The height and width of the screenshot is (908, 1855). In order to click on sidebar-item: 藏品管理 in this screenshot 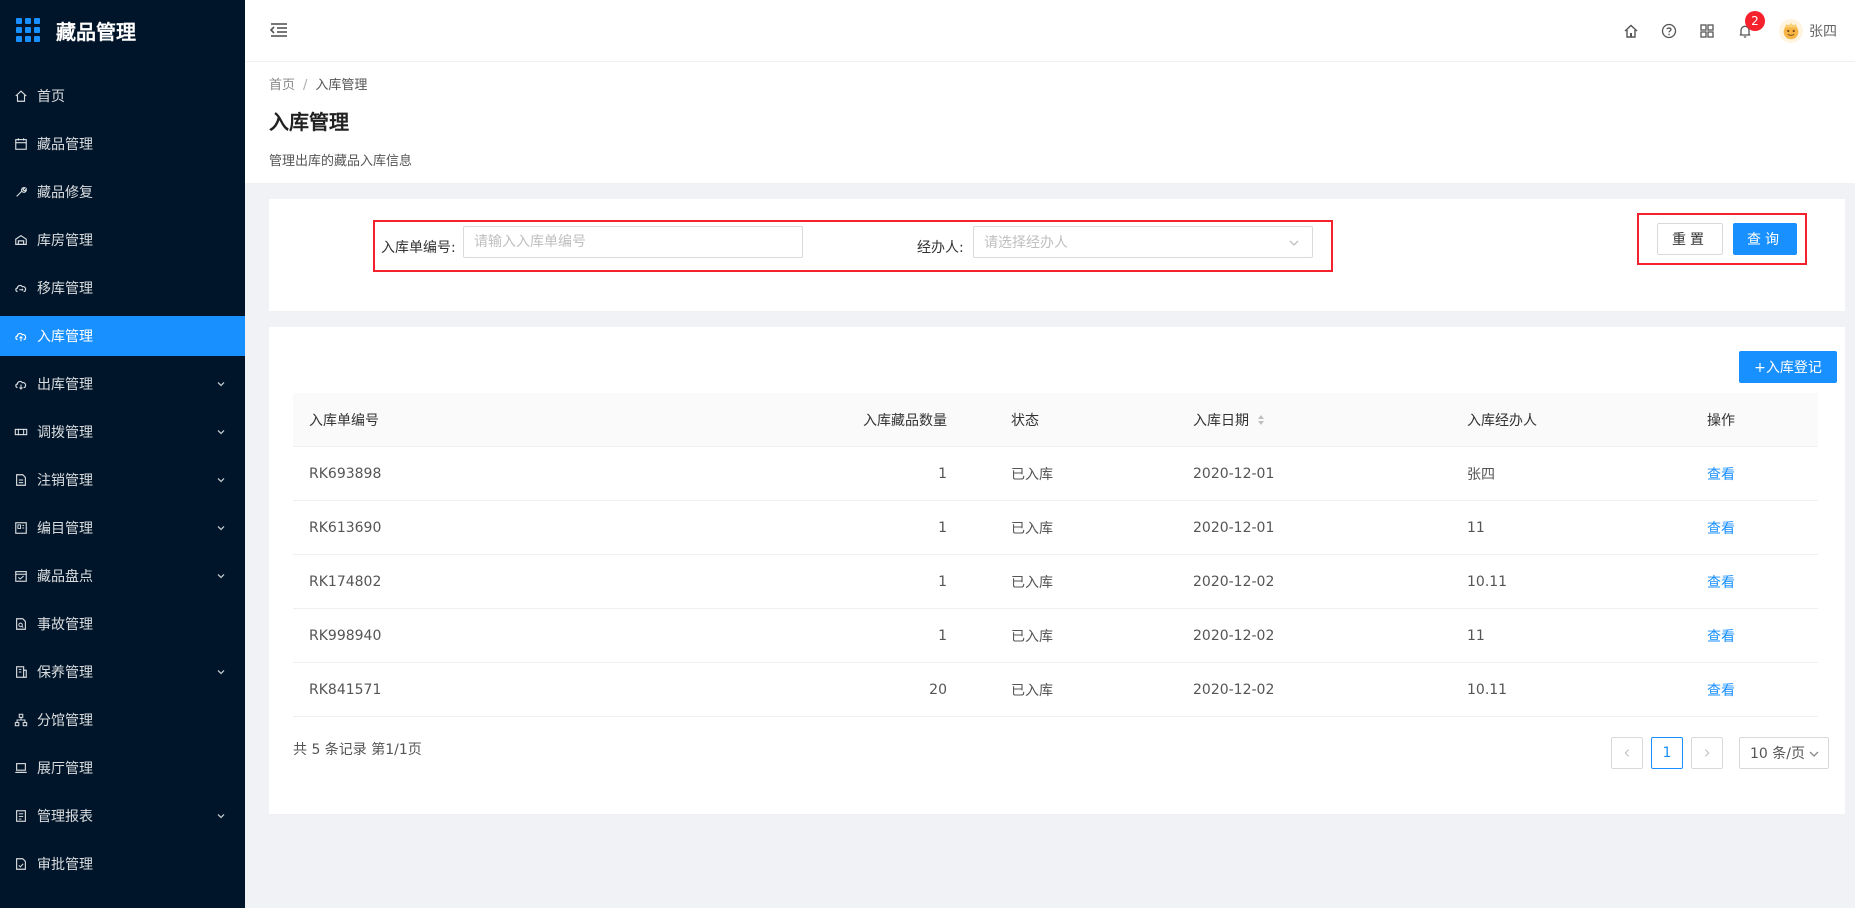, I will do `click(122, 144)`.